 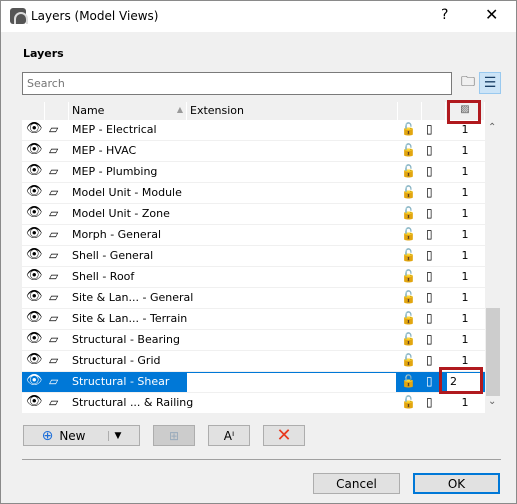 I want to click on scroll-up-icon: ⌃, so click(x=492, y=127).